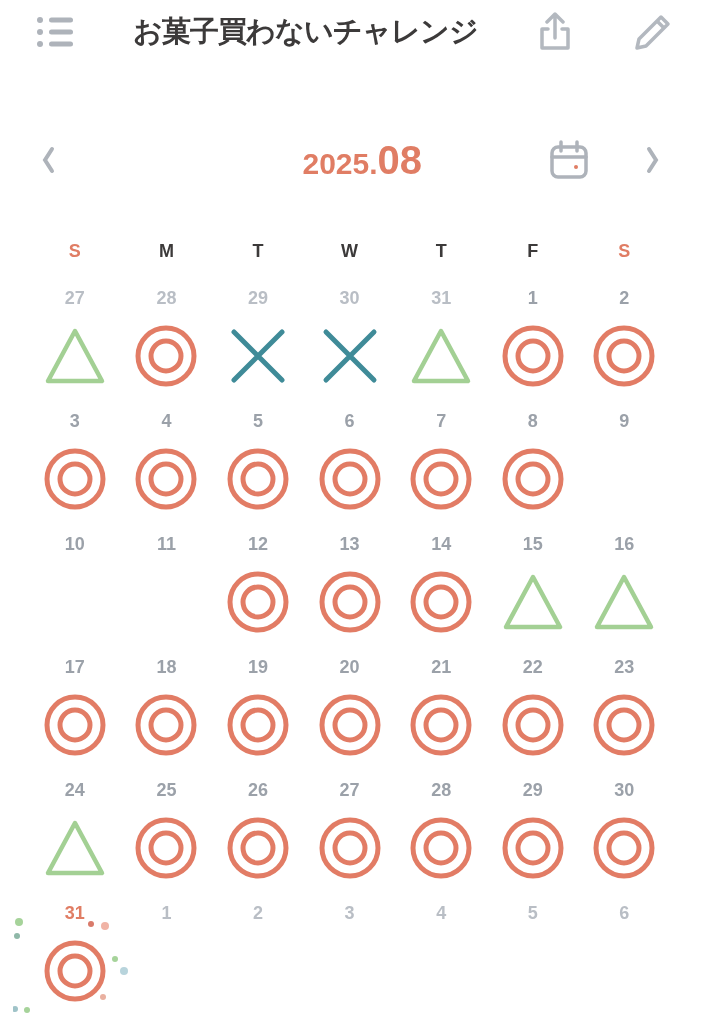  I want to click on next-month-icon, so click(653, 160).